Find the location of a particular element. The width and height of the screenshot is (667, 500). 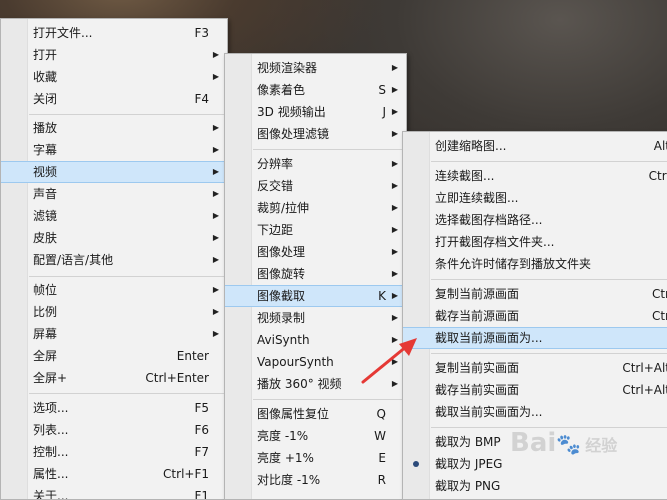

menu-item-brightness-down: 亮度 -1% W is located at coordinates (315, 436).